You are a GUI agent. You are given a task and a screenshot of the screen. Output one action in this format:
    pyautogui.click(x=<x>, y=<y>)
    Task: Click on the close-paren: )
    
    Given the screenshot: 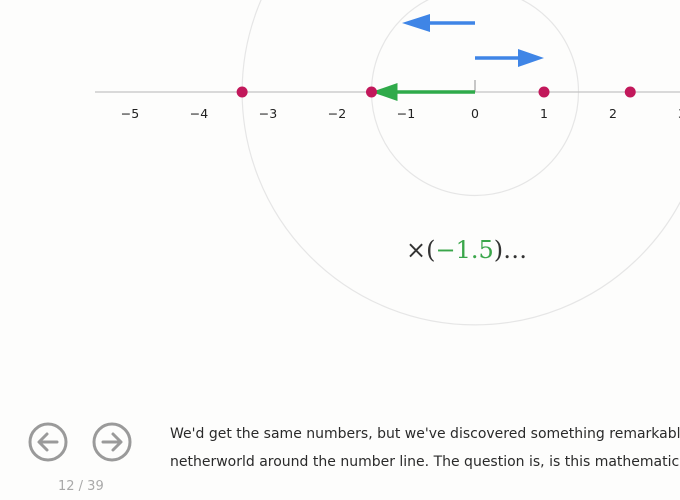 What is the action you would take?
    pyautogui.click(x=498, y=250)
    